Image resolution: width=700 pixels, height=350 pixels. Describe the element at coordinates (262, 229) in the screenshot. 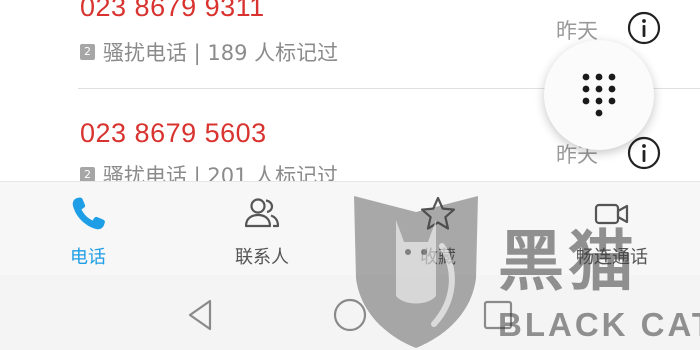

I see `tab-contacts: 联系人` at that location.